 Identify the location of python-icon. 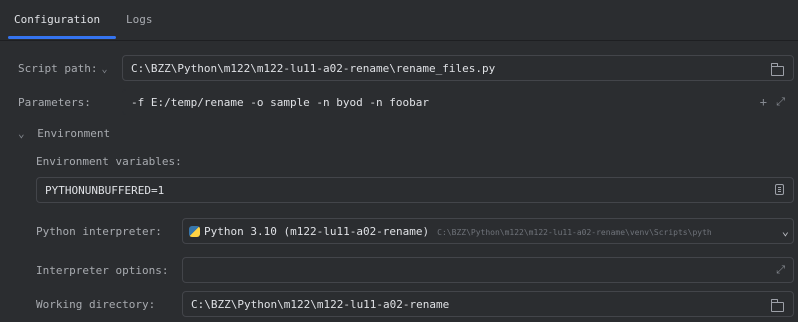
(194, 231).